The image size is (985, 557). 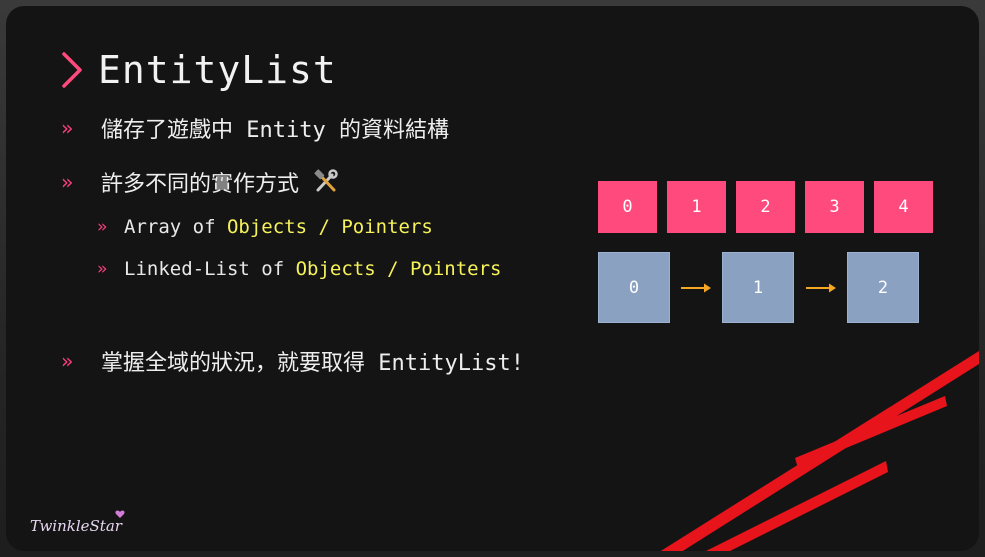 I want to click on svg-text: TwinkleStar, so click(x=76, y=526).